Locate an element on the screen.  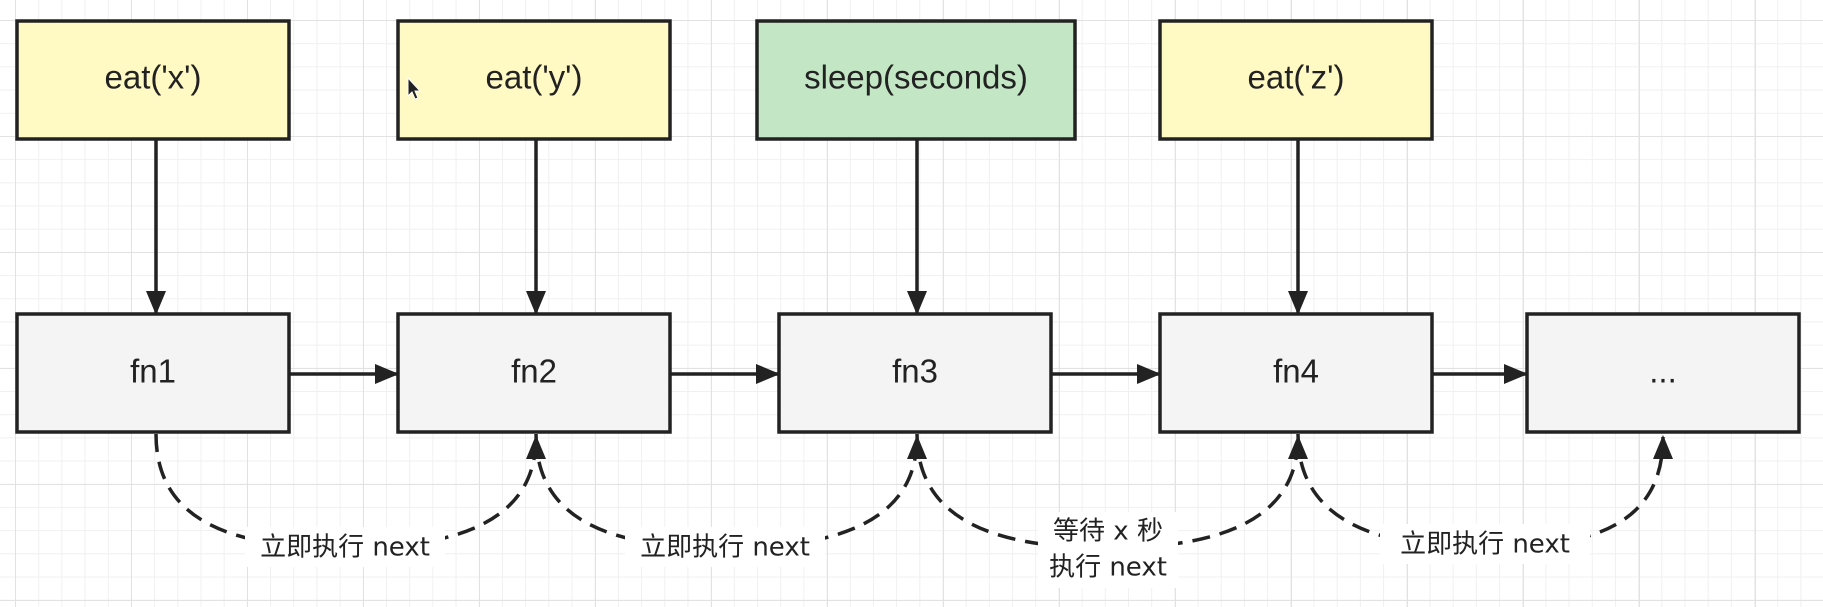
edge-label-fn1-fn2: 立即执行 next is located at coordinates (345, 548).